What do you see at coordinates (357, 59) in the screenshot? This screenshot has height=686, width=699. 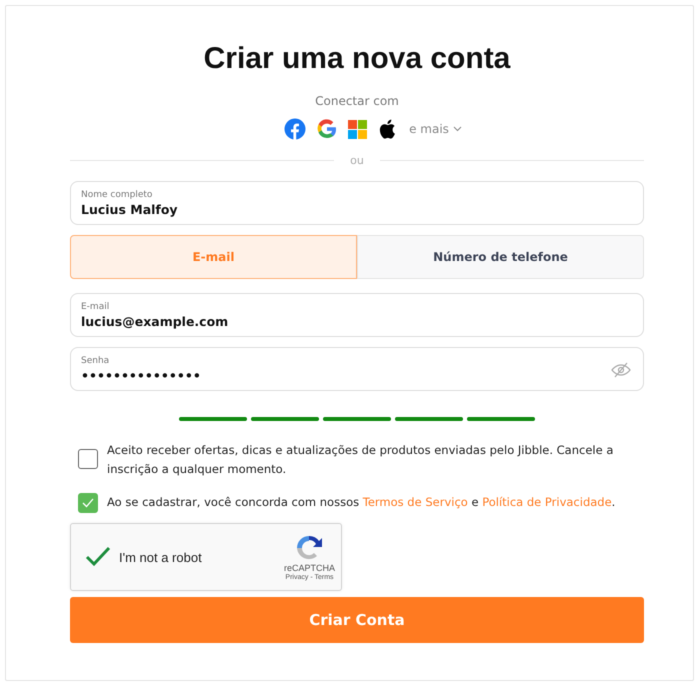 I see `page-title: Criar uma nova conta` at bounding box center [357, 59].